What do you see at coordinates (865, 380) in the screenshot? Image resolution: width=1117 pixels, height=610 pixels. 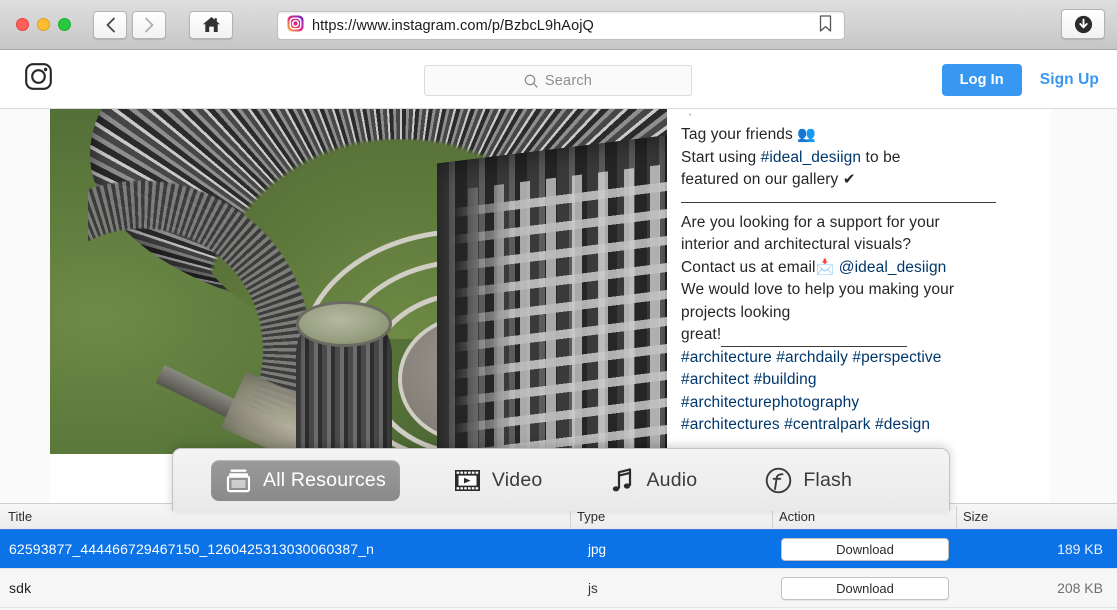 I see `caption-hashtags-line-2: #architect #building` at bounding box center [865, 380].